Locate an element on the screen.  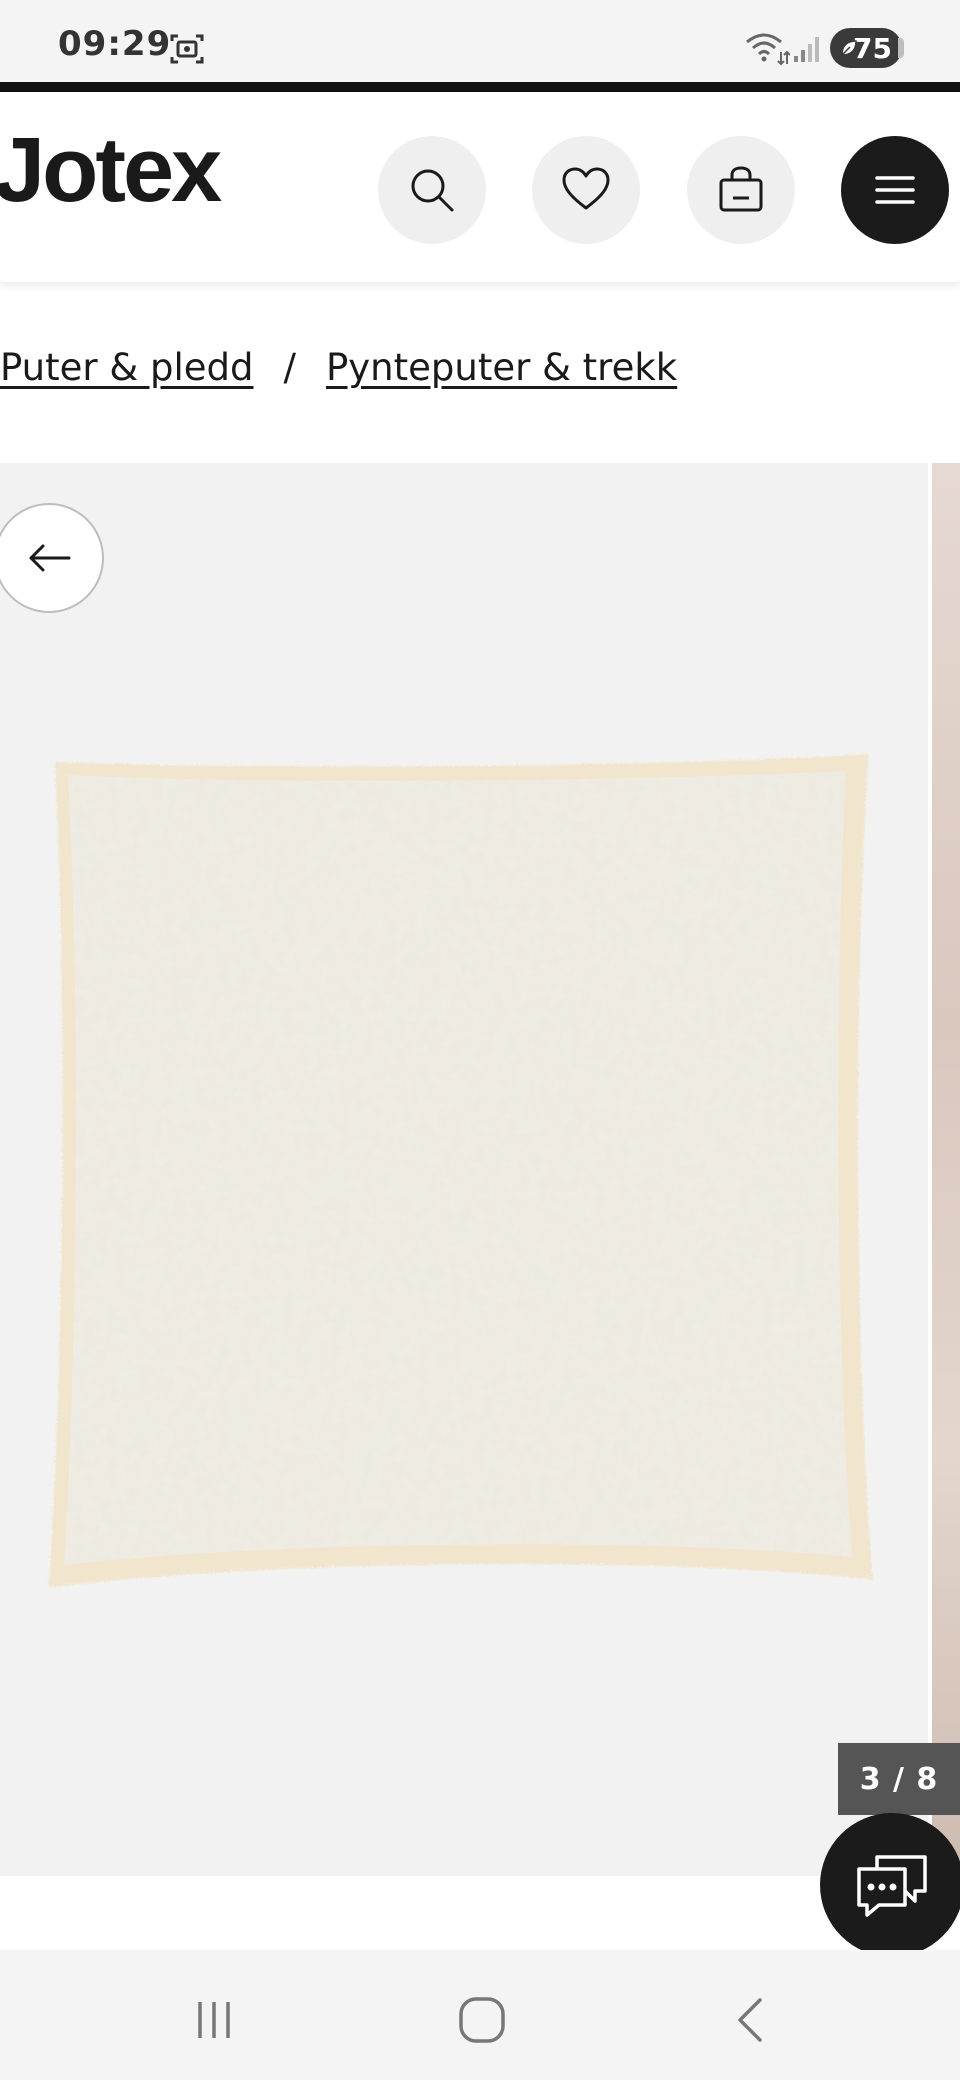
wishlist-button is located at coordinates (586, 190).